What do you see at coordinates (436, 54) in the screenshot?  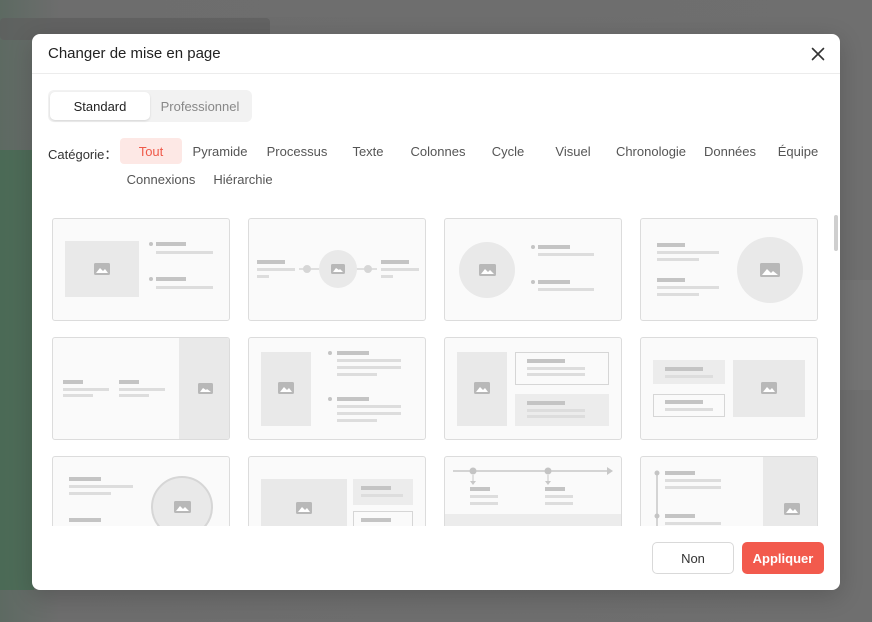 I see `dialog-header: Changer de mise en page` at bounding box center [436, 54].